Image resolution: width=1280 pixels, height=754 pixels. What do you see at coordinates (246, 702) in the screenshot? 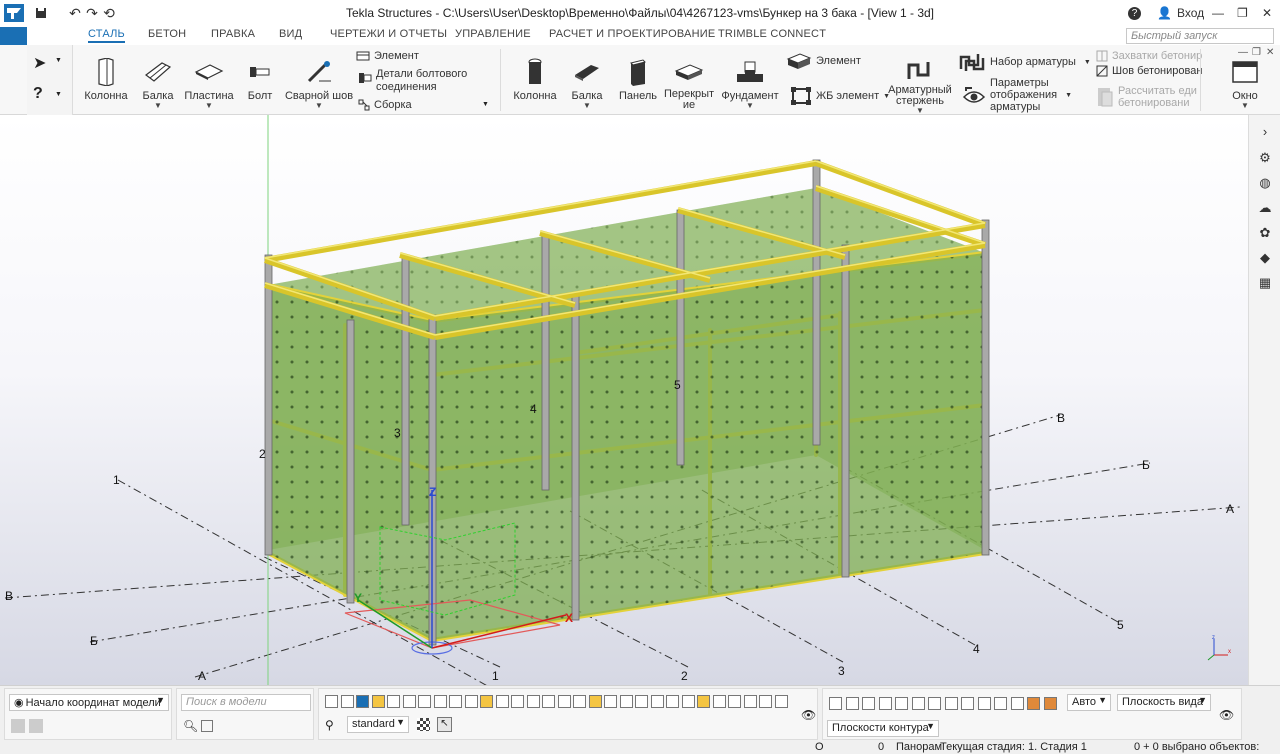
I see `model-search-input: Поиск в модели` at bounding box center [246, 702].